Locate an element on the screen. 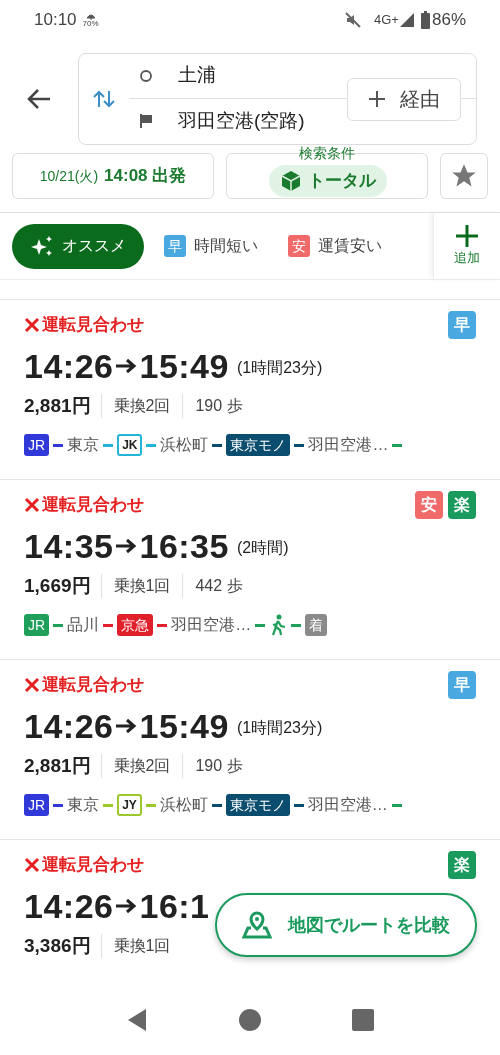  station-name: 品川 is located at coordinates (83, 625).